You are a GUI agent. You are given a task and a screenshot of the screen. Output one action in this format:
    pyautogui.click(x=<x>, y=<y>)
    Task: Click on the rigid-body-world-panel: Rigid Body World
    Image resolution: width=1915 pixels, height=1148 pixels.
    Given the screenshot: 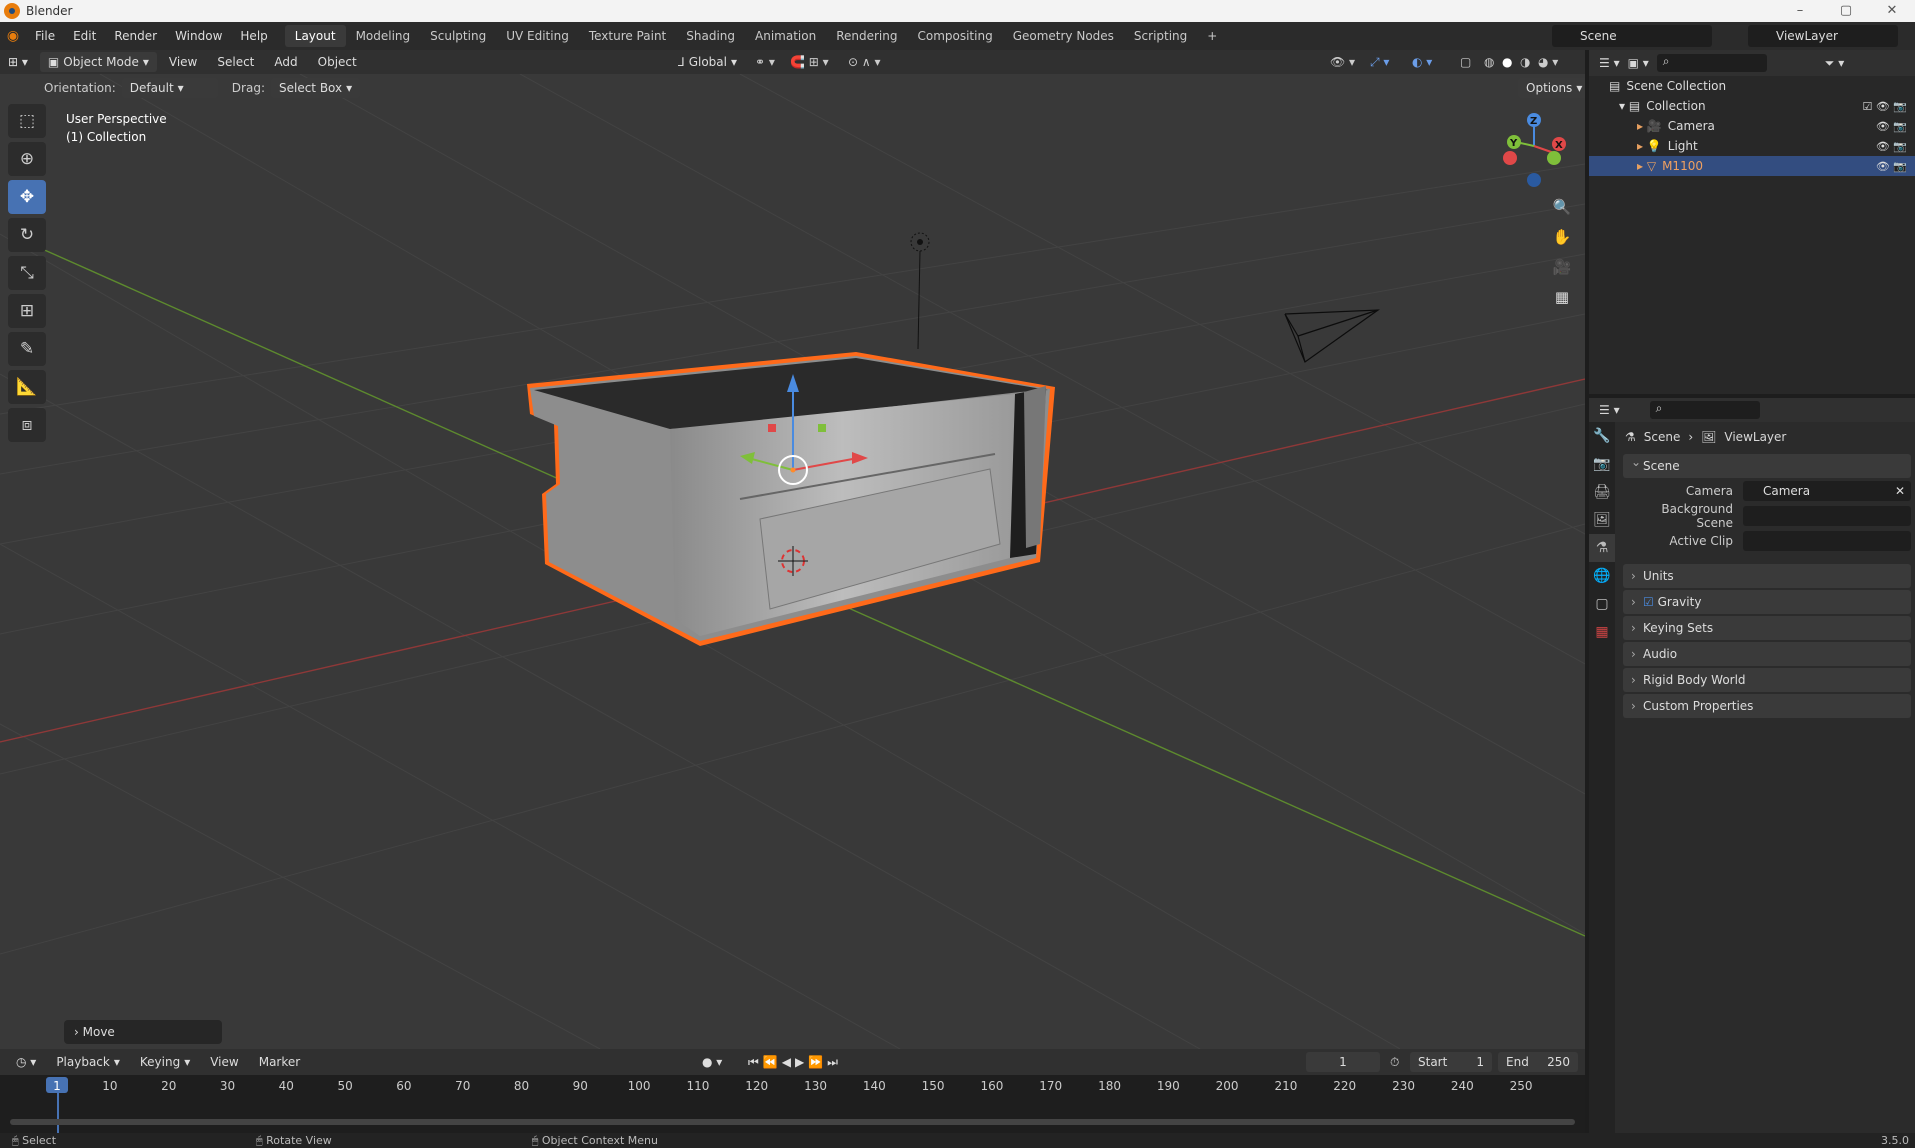 What is the action you would take?
    pyautogui.click(x=1767, y=680)
    